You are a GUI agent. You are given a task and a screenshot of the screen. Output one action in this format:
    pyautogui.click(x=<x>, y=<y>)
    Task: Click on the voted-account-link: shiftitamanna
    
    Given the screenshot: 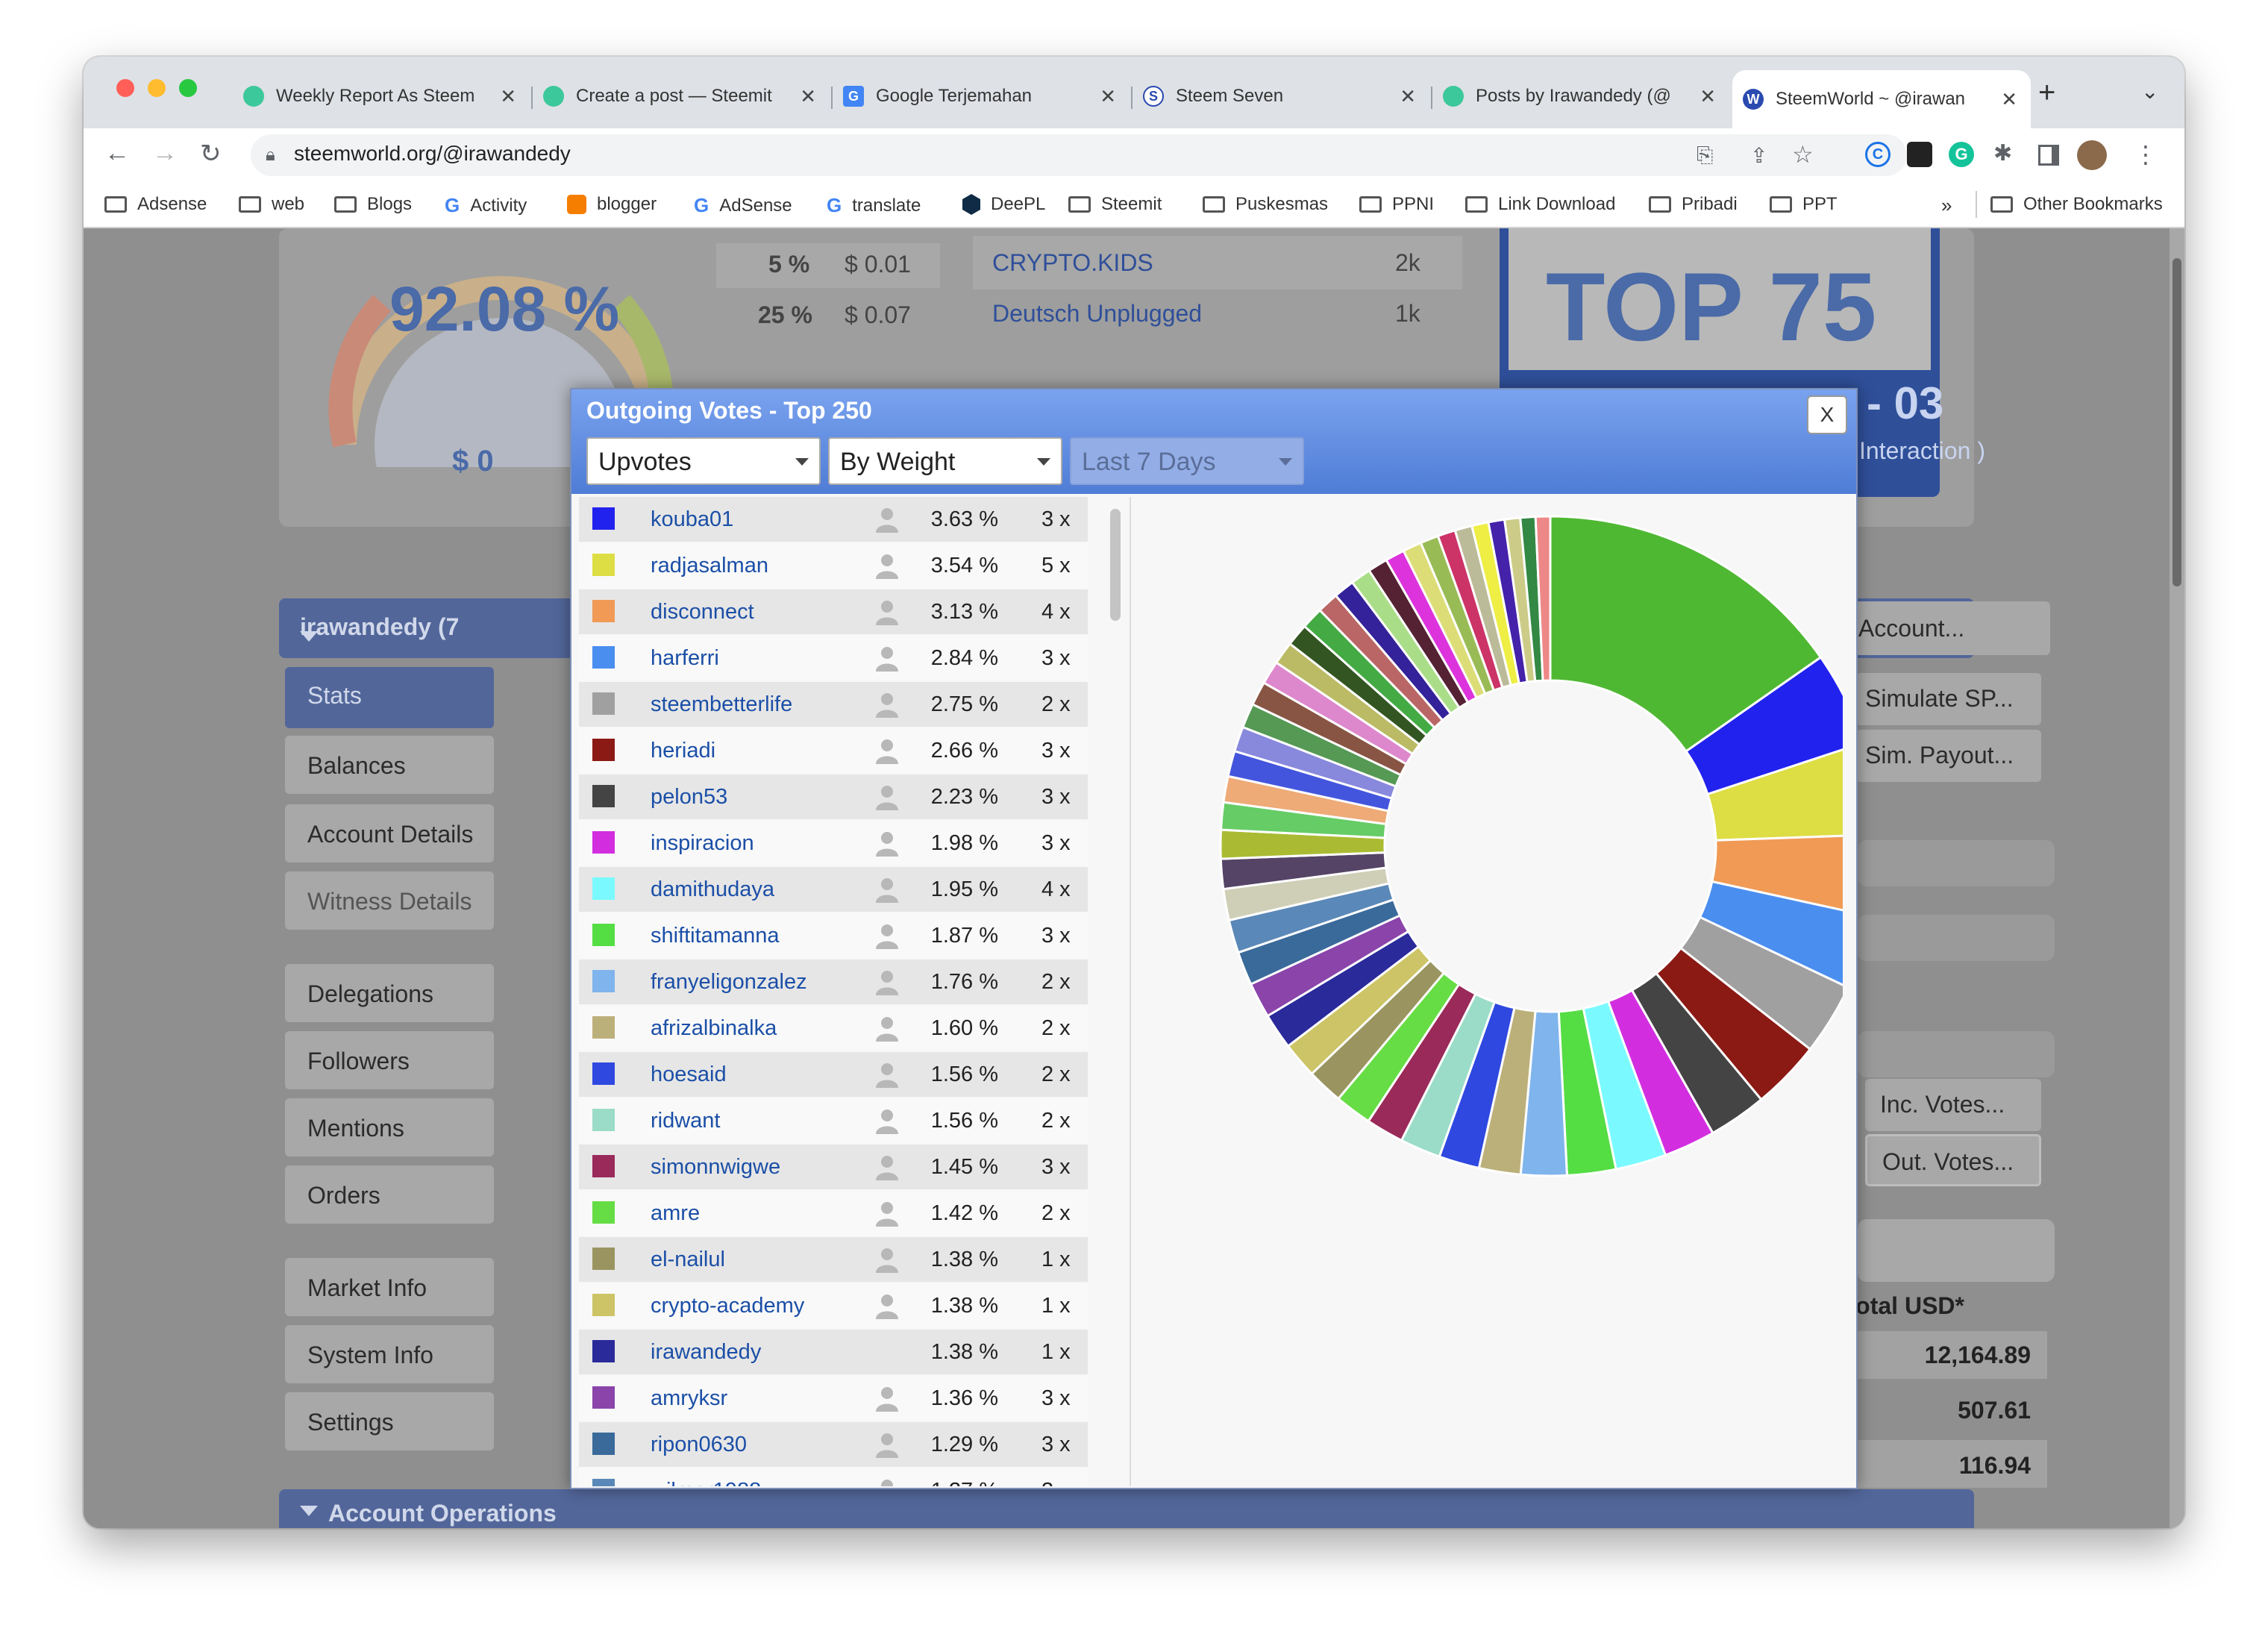 What is the action you would take?
    pyautogui.click(x=715, y=936)
    